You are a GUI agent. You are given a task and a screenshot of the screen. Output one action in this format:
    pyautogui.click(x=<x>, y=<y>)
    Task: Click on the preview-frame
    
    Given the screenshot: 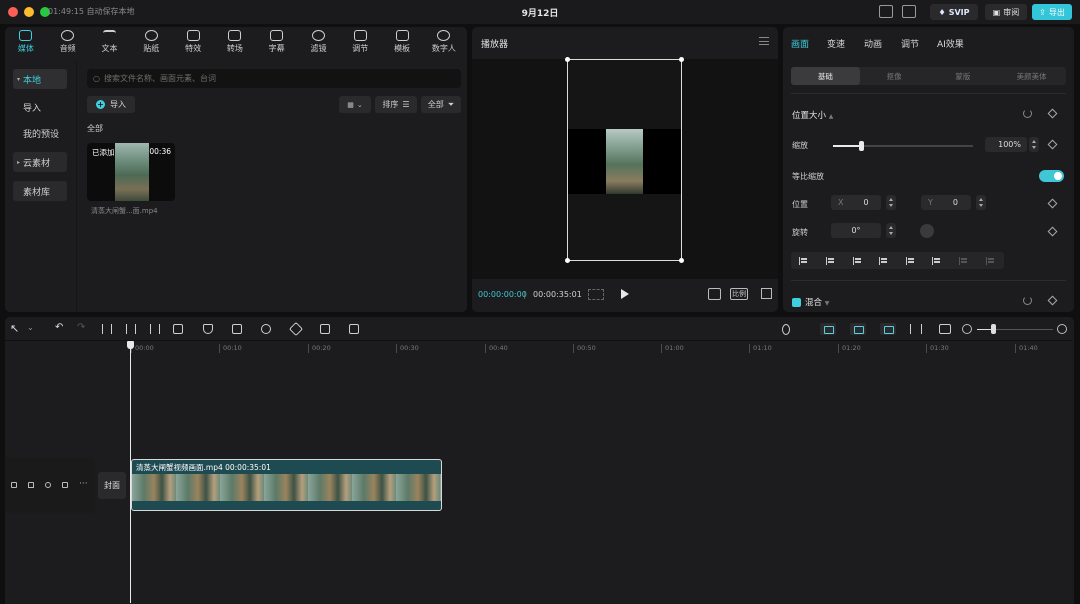 What is the action you would take?
    pyautogui.click(x=624, y=160)
    